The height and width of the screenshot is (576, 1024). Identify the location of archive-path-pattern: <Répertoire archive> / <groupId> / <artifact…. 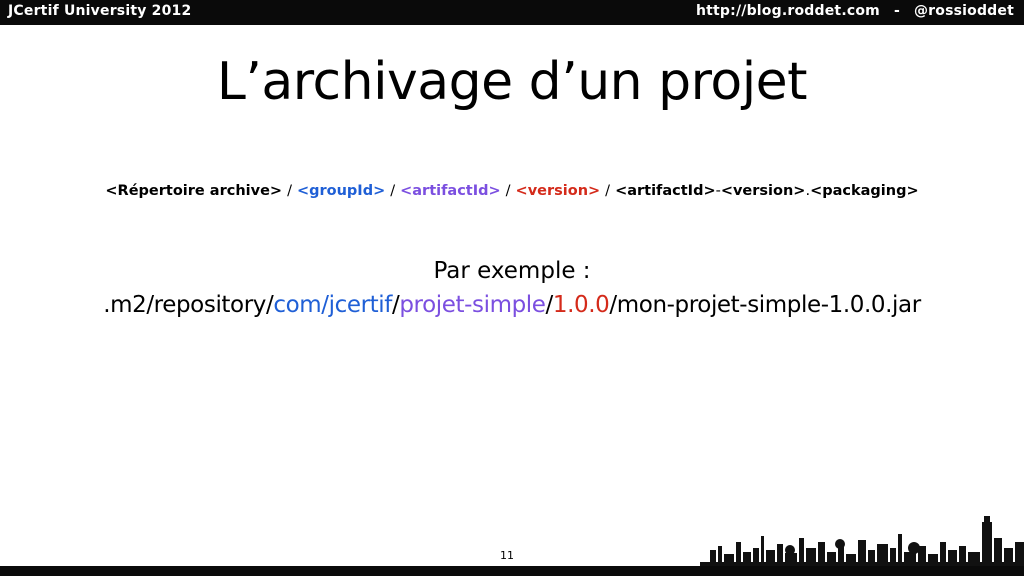
(512, 191).